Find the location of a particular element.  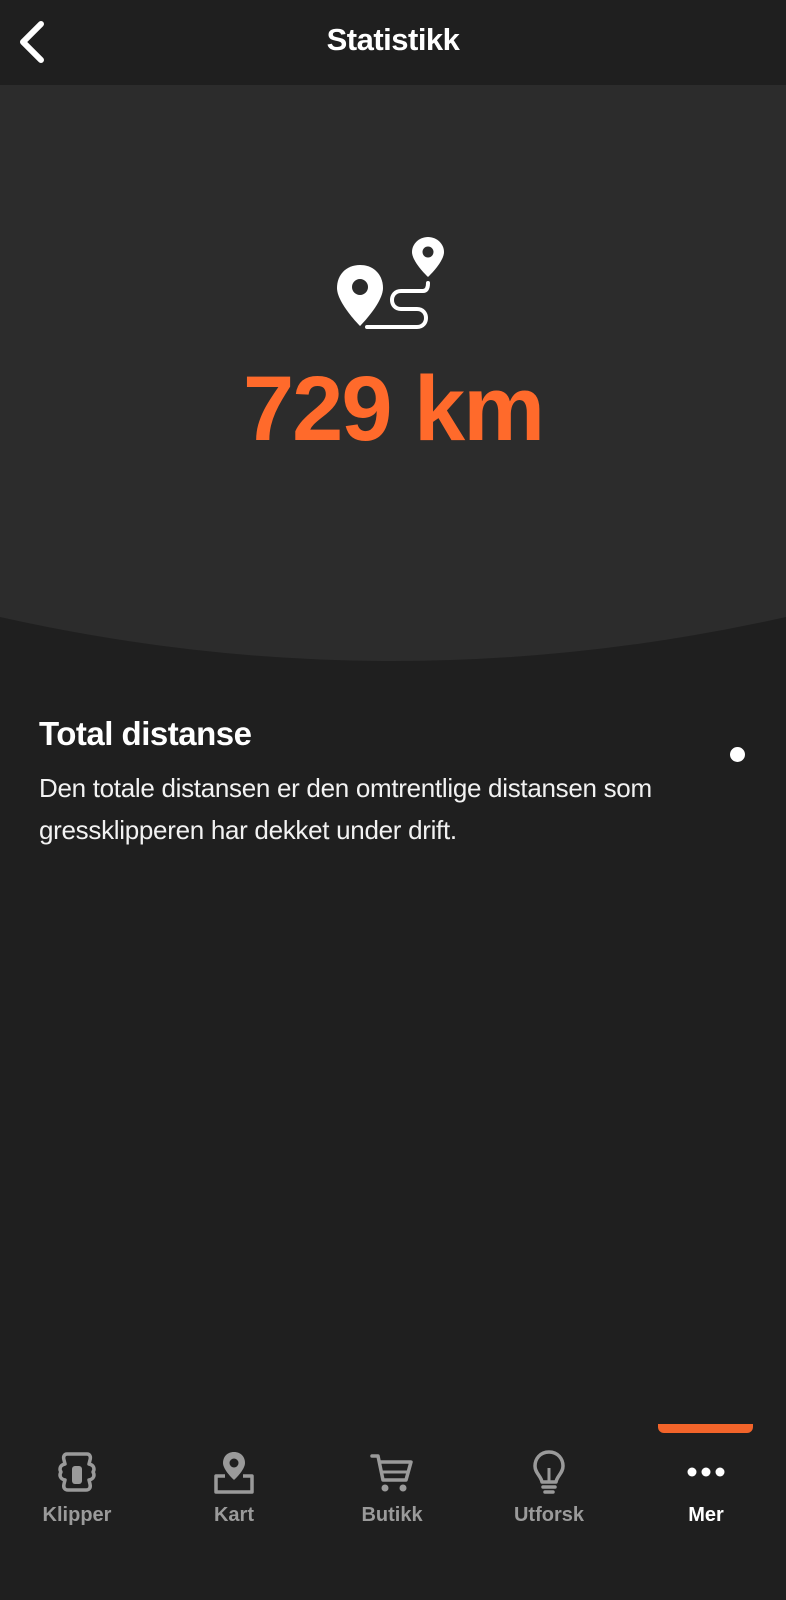

tab-kart: Kart is located at coordinates (234, 1498).